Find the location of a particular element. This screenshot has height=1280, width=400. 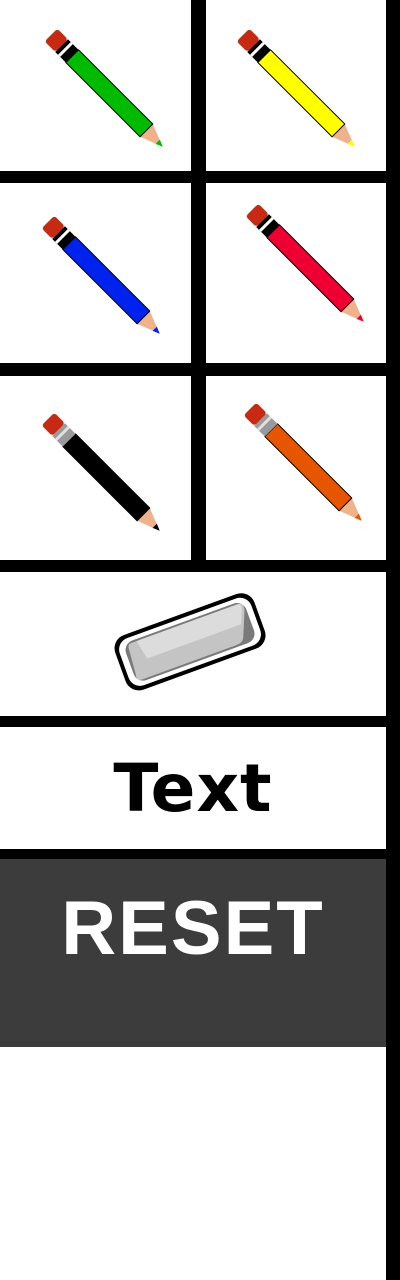

eraser-button is located at coordinates (193, 644).